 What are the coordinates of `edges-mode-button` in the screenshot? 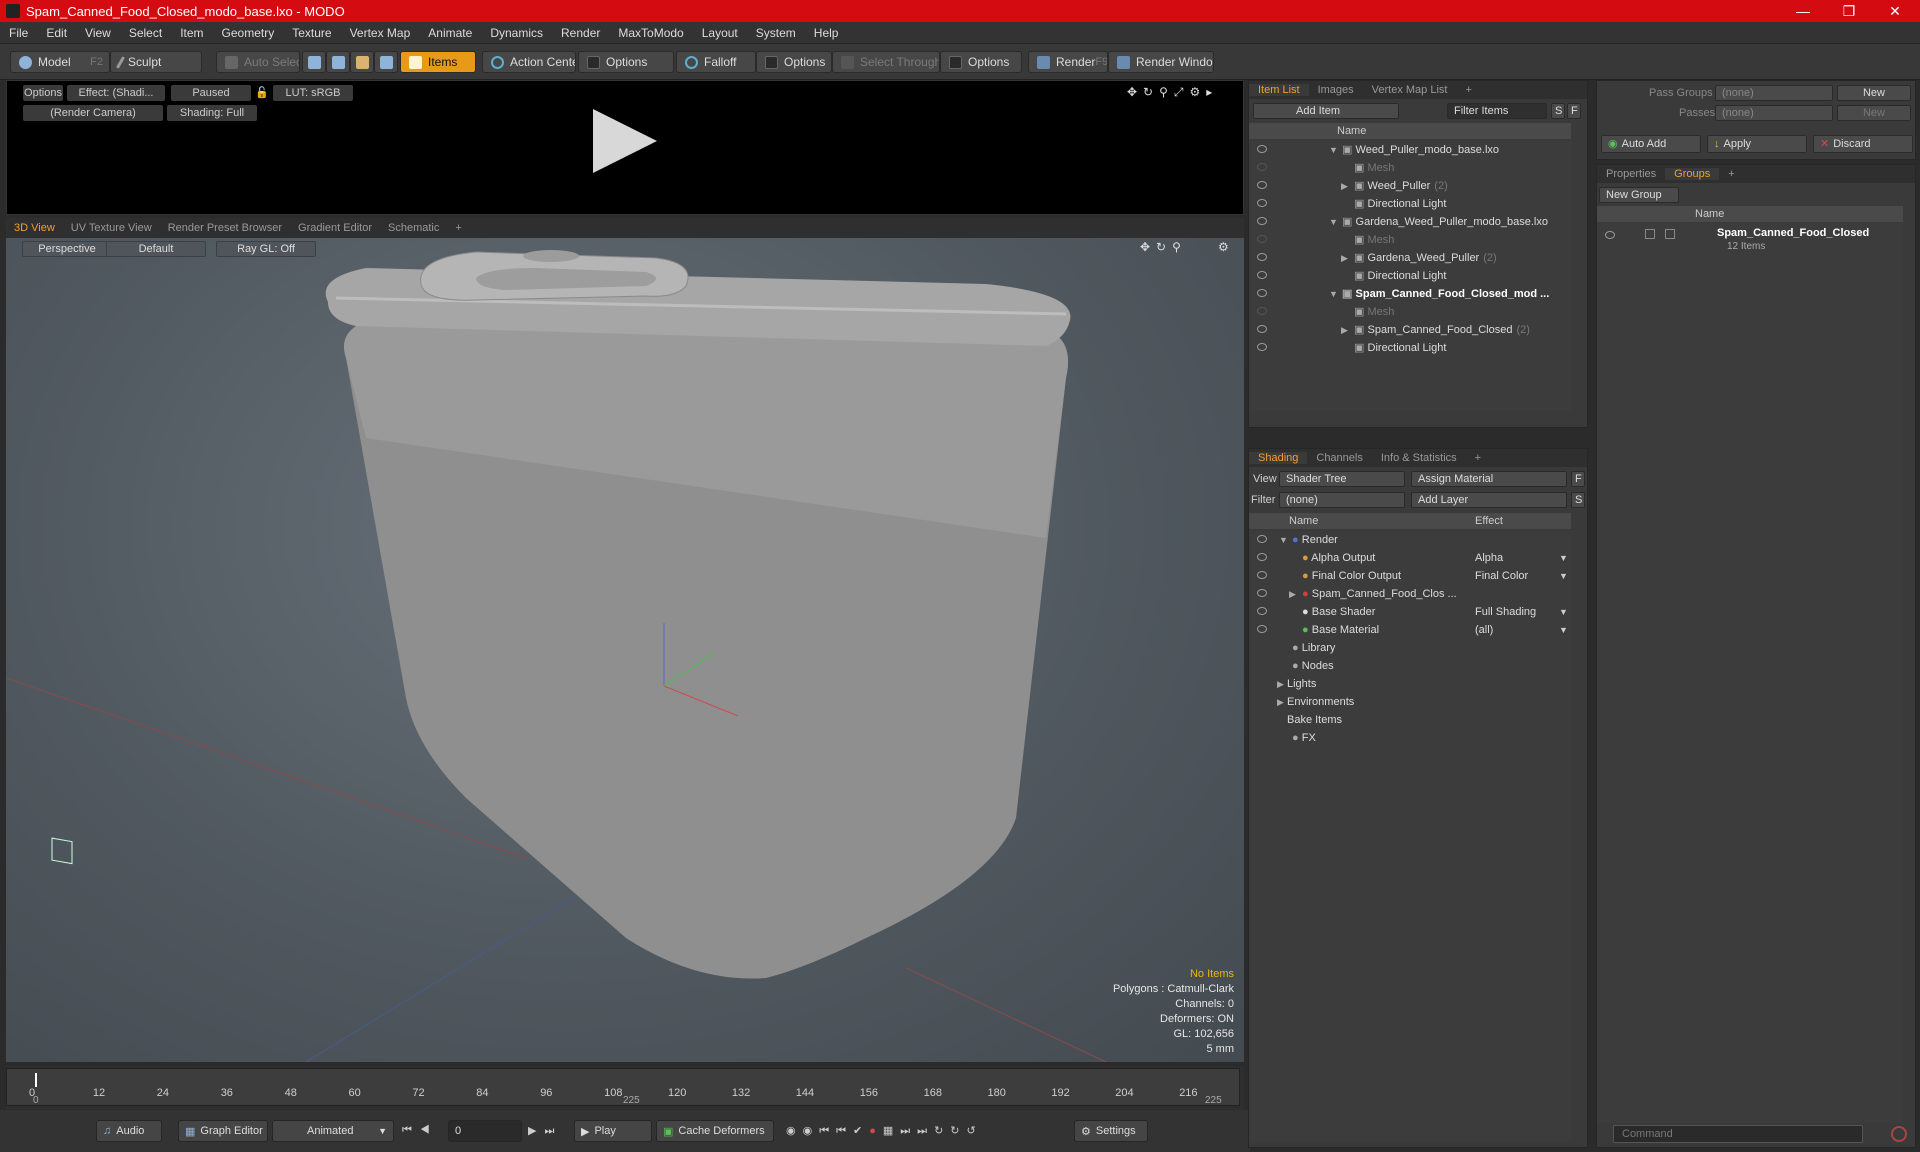 It's located at (338, 62).